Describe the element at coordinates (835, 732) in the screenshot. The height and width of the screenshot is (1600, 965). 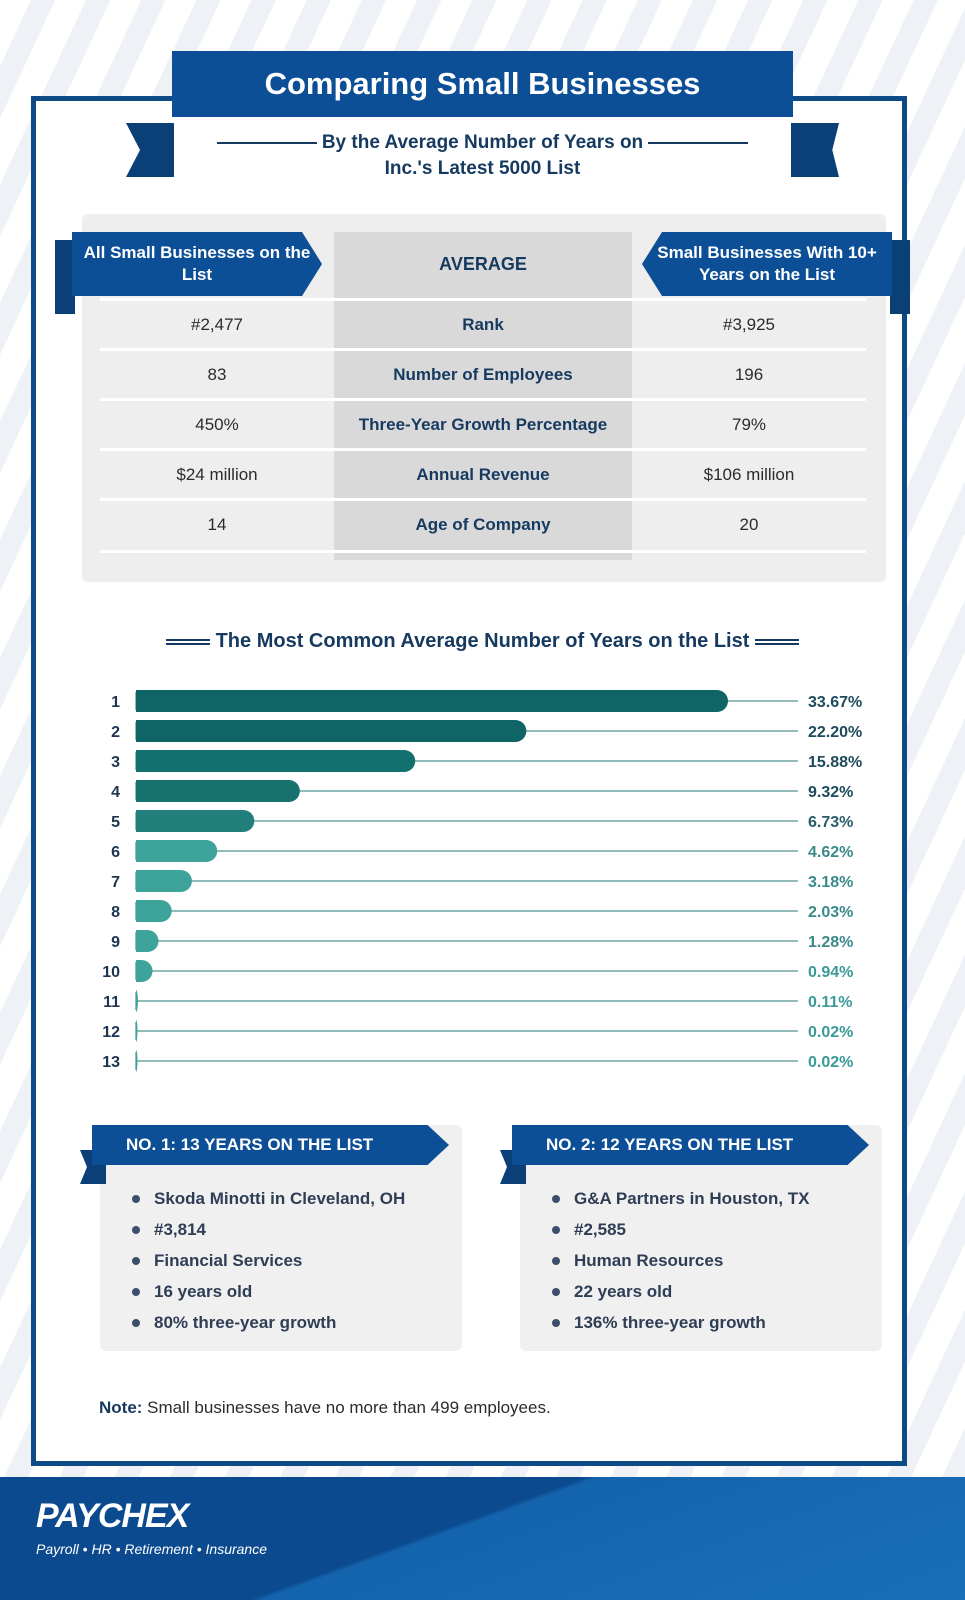
I see `value-label: 22.20%` at that location.